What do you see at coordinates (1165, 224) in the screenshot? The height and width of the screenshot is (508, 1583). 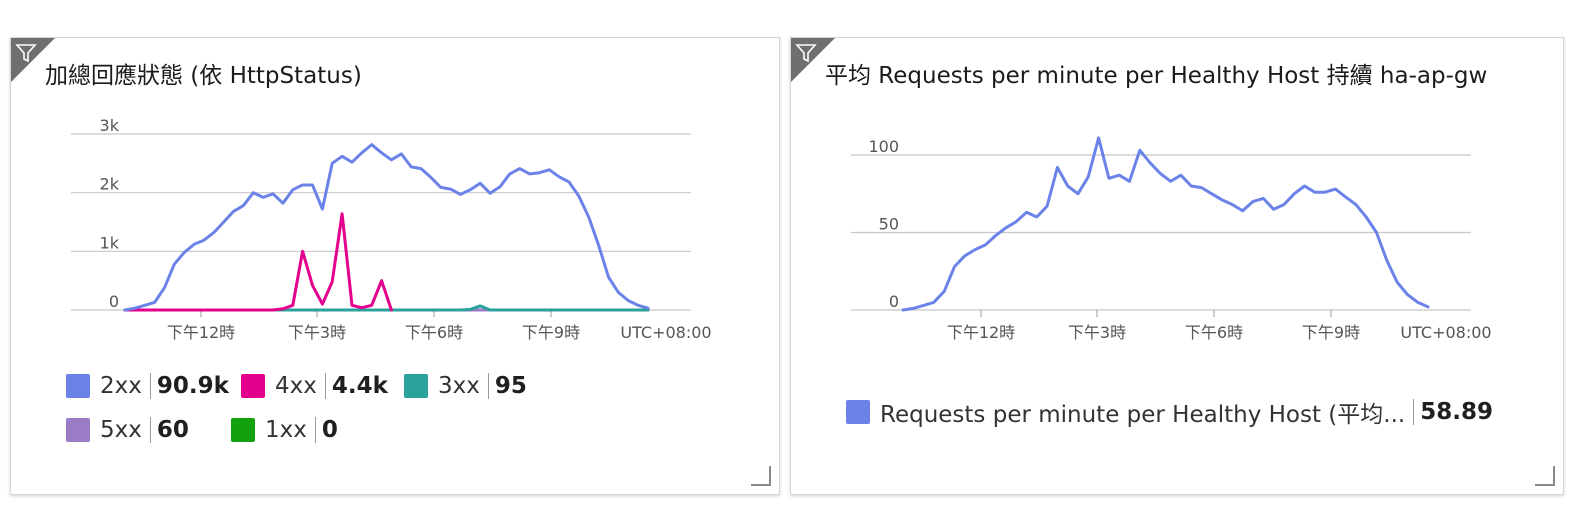 I see `series-line-requests-per-minute-per-healthy-host-` at bounding box center [1165, 224].